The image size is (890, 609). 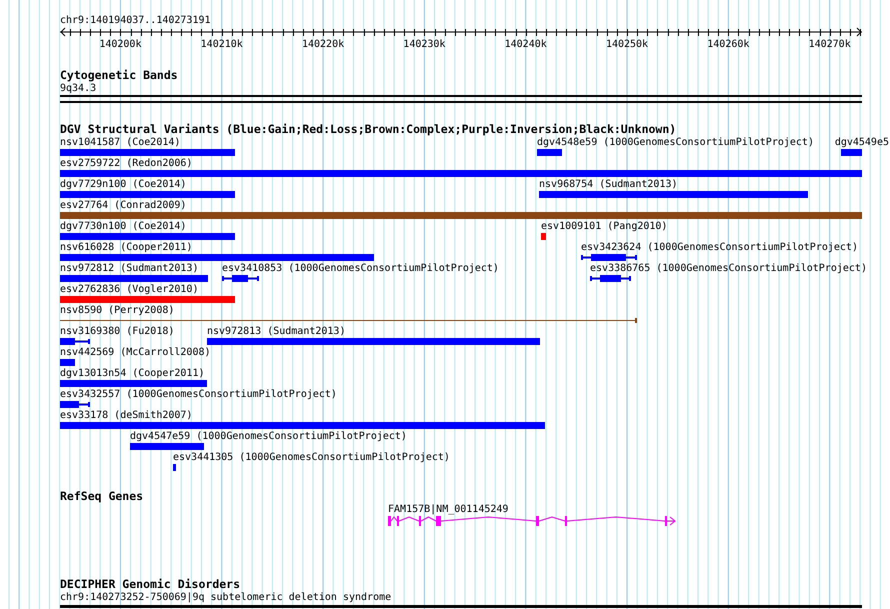 What do you see at coordinates (829, 44) in the screenshot?
I see `tick-label: 140270k` at bounding box center [829, 44].